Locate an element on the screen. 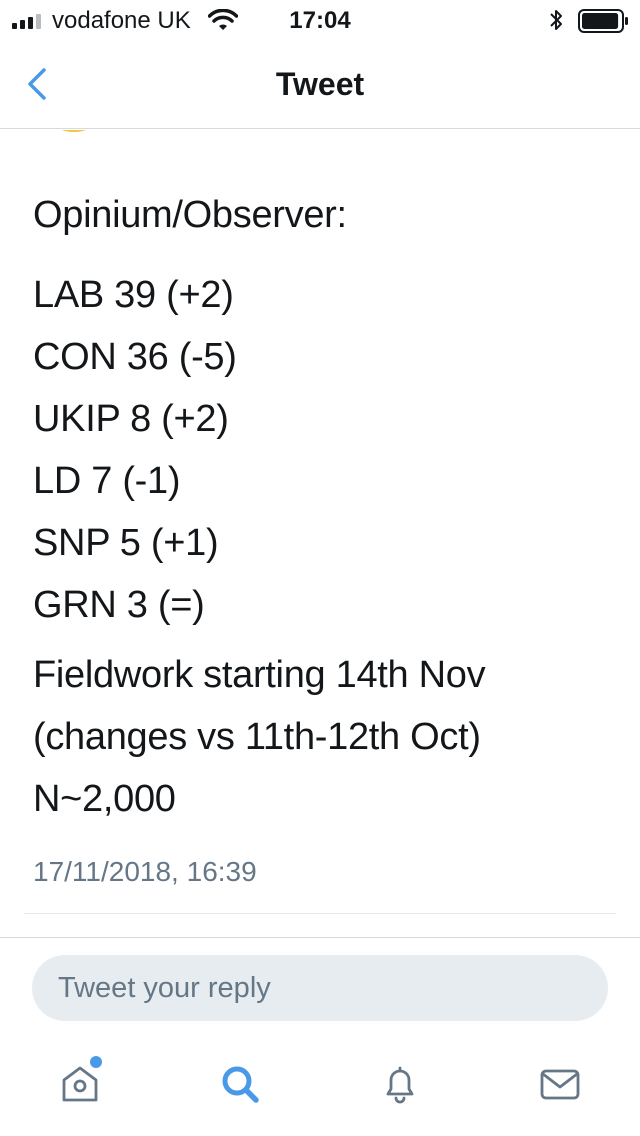  changes-line: (changes vs 11th-12th Oct) is located at coordinates (257, 737).